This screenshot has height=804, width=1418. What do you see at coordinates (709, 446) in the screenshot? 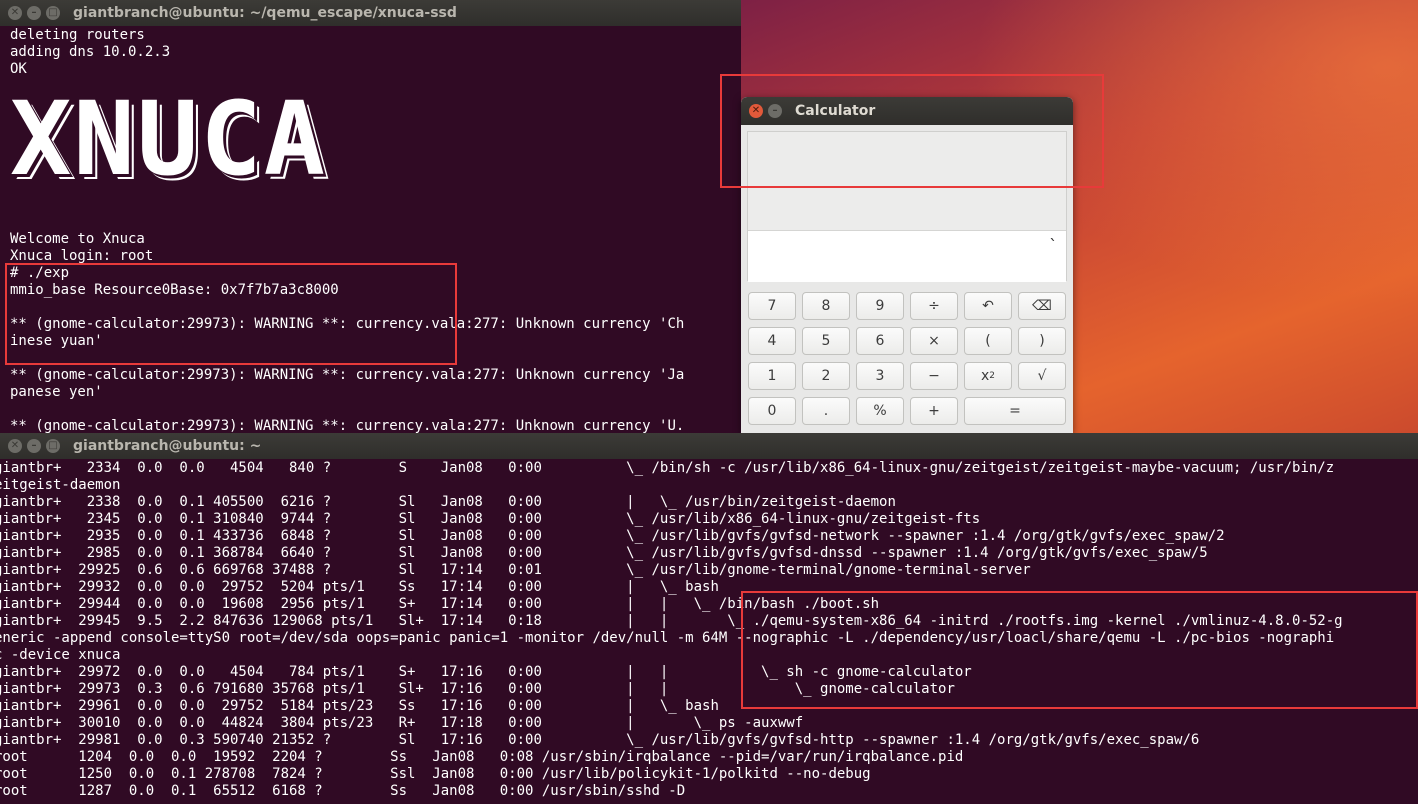
I see `bottom-terminal-titlebar: ✕ – □ giantbranch@ubuntu: ~` at bounding box center [709, 446].